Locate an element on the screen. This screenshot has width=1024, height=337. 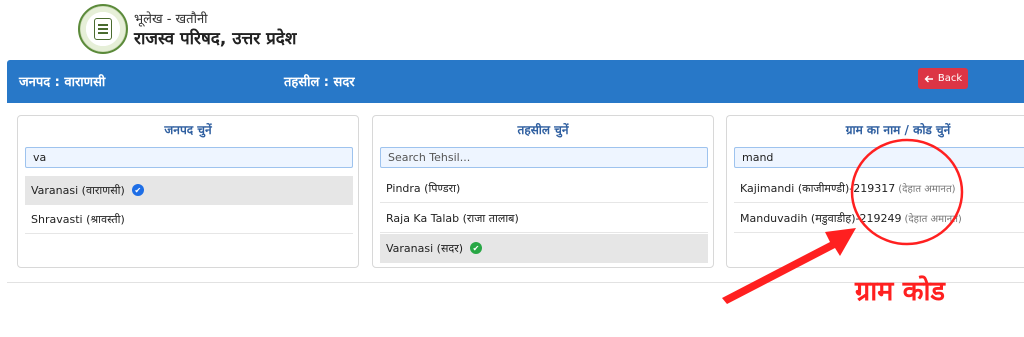
site-title: राजस्व परिषद, उत्तर प्रदेश is located at coordinates (215, 39).